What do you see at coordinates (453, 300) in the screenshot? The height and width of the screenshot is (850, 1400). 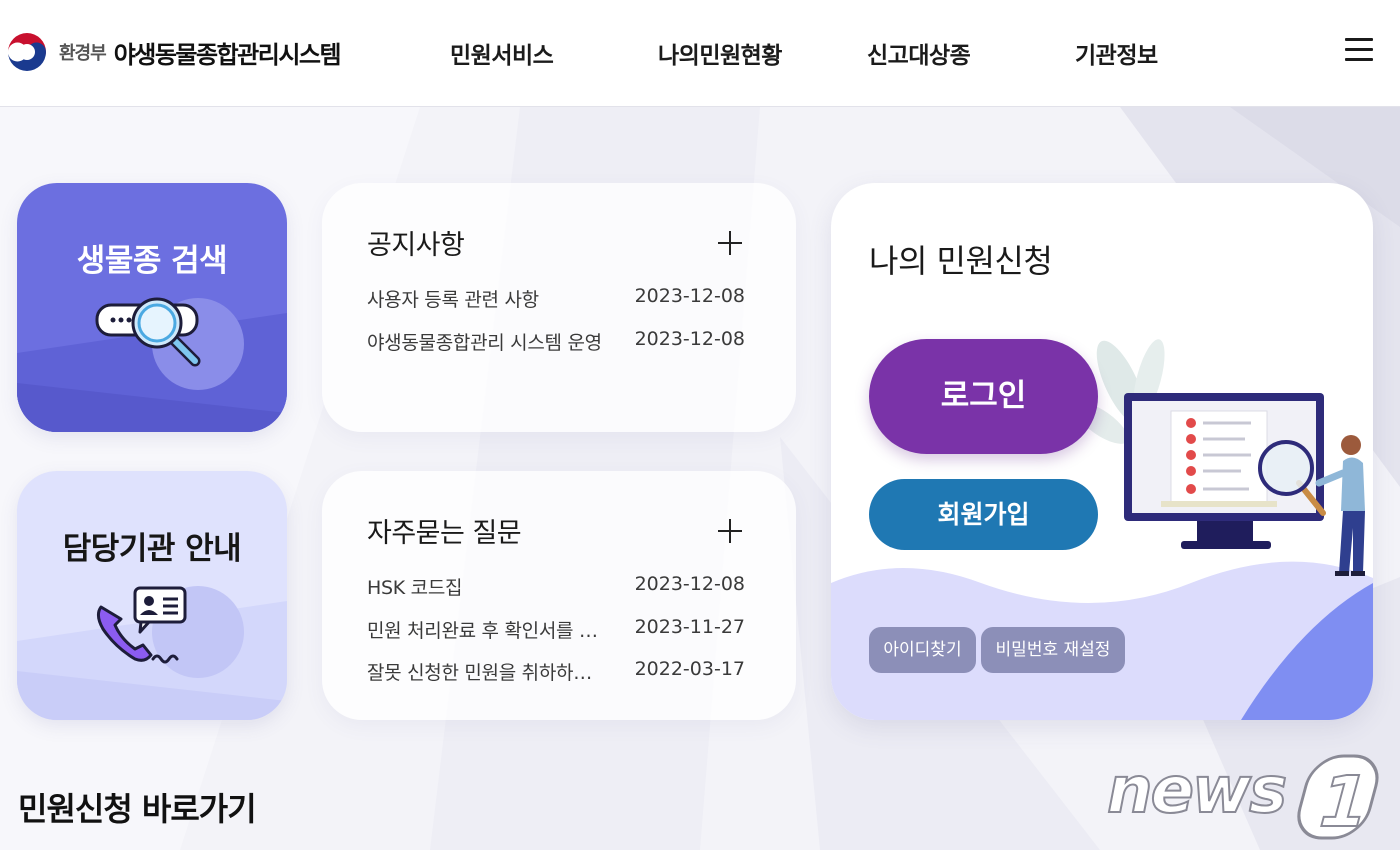 I see `notice-row-title: 사용자 등록 관련 사항` at bounding box center [453, 300].